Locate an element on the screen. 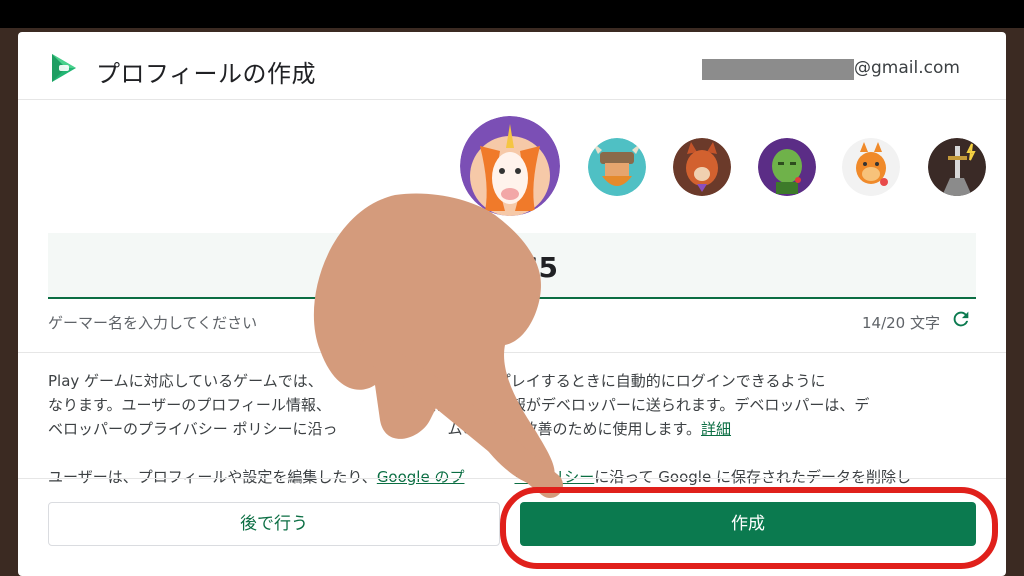  werewolf-avatar-icon is located at coordinates (702, 167).